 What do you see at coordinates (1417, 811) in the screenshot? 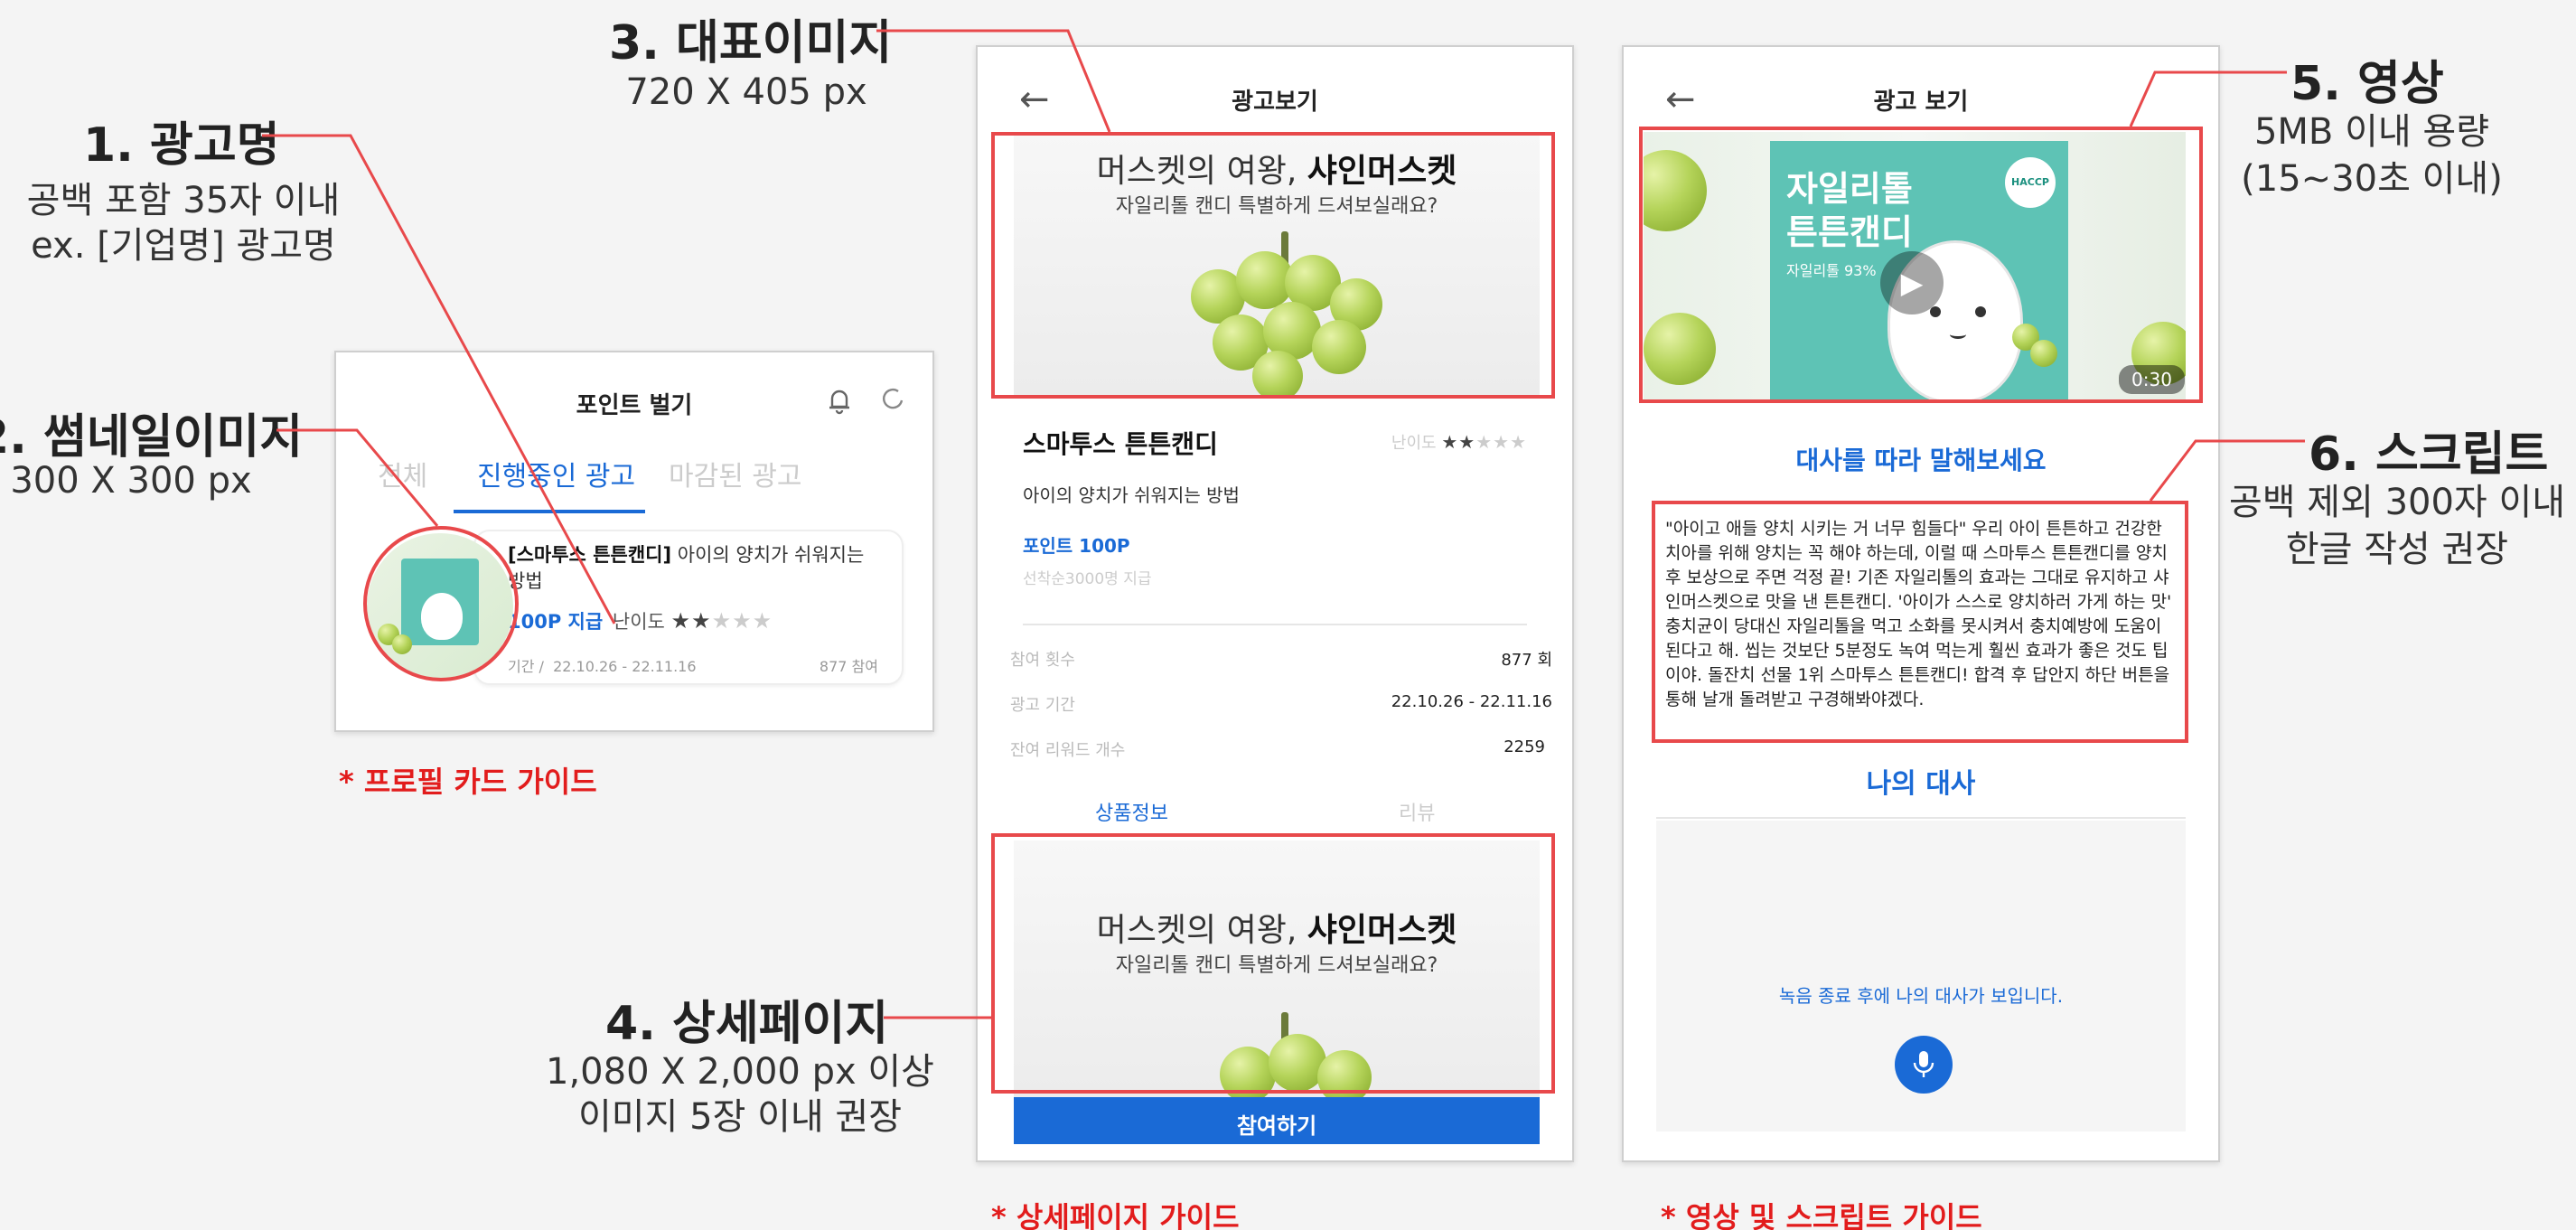
I see `tab-review: 리뷰` at bounding box center [1417, 811].